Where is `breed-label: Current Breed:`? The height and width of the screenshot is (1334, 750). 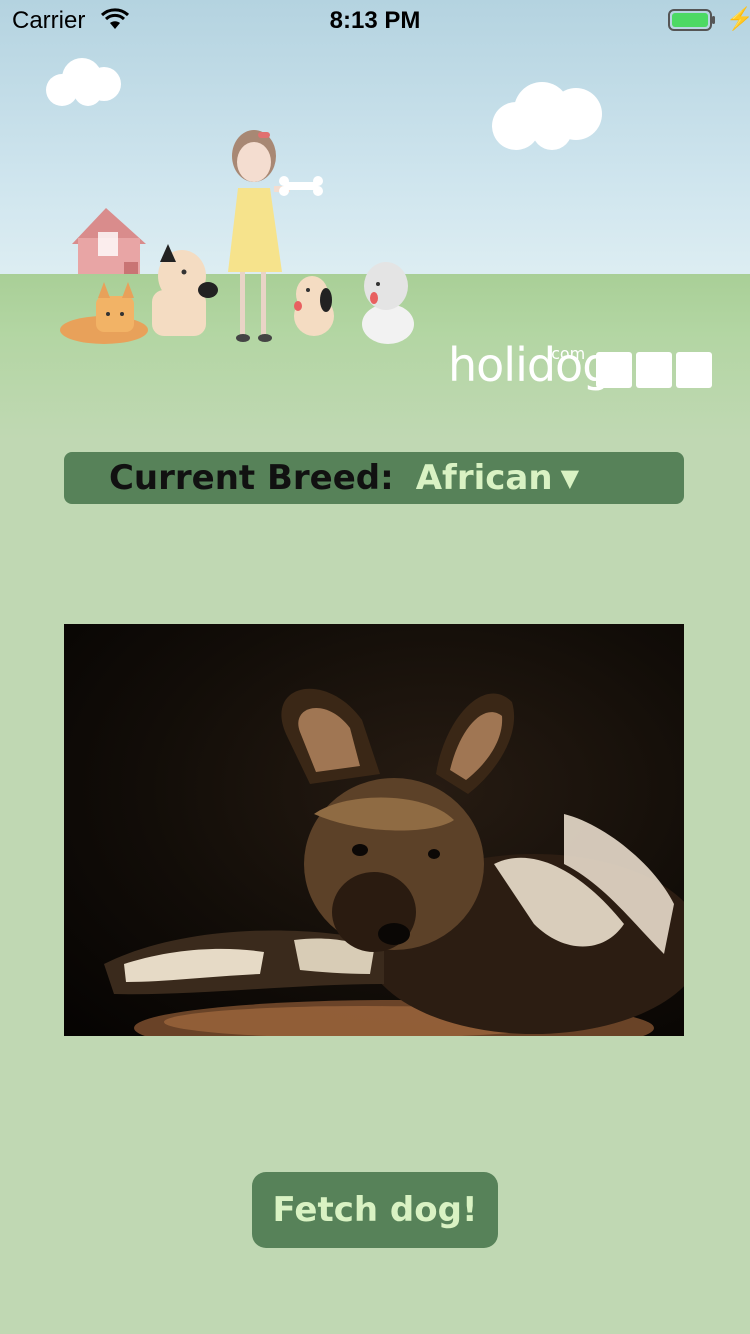
breed-label: Current Breed: is located at coordinates (251, 478).